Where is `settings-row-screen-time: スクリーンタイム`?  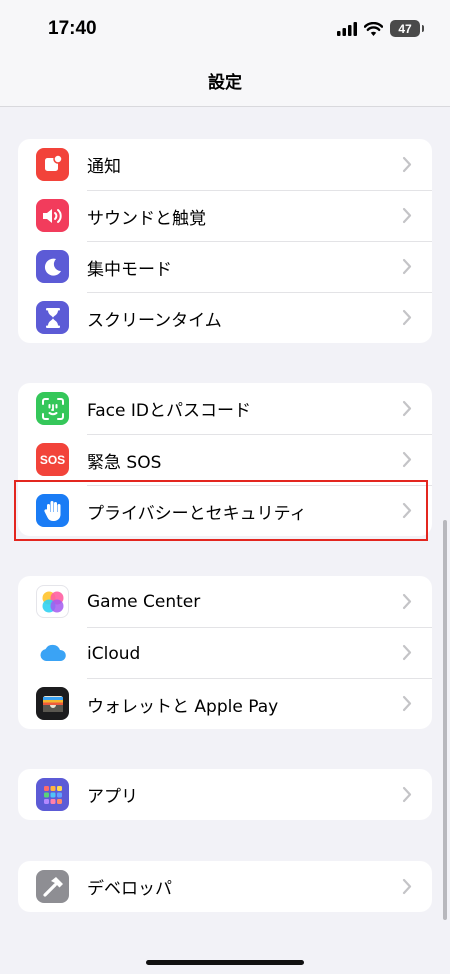 settings-row-screen-time: スクリーンタイム is located at coordinates (225, 317).